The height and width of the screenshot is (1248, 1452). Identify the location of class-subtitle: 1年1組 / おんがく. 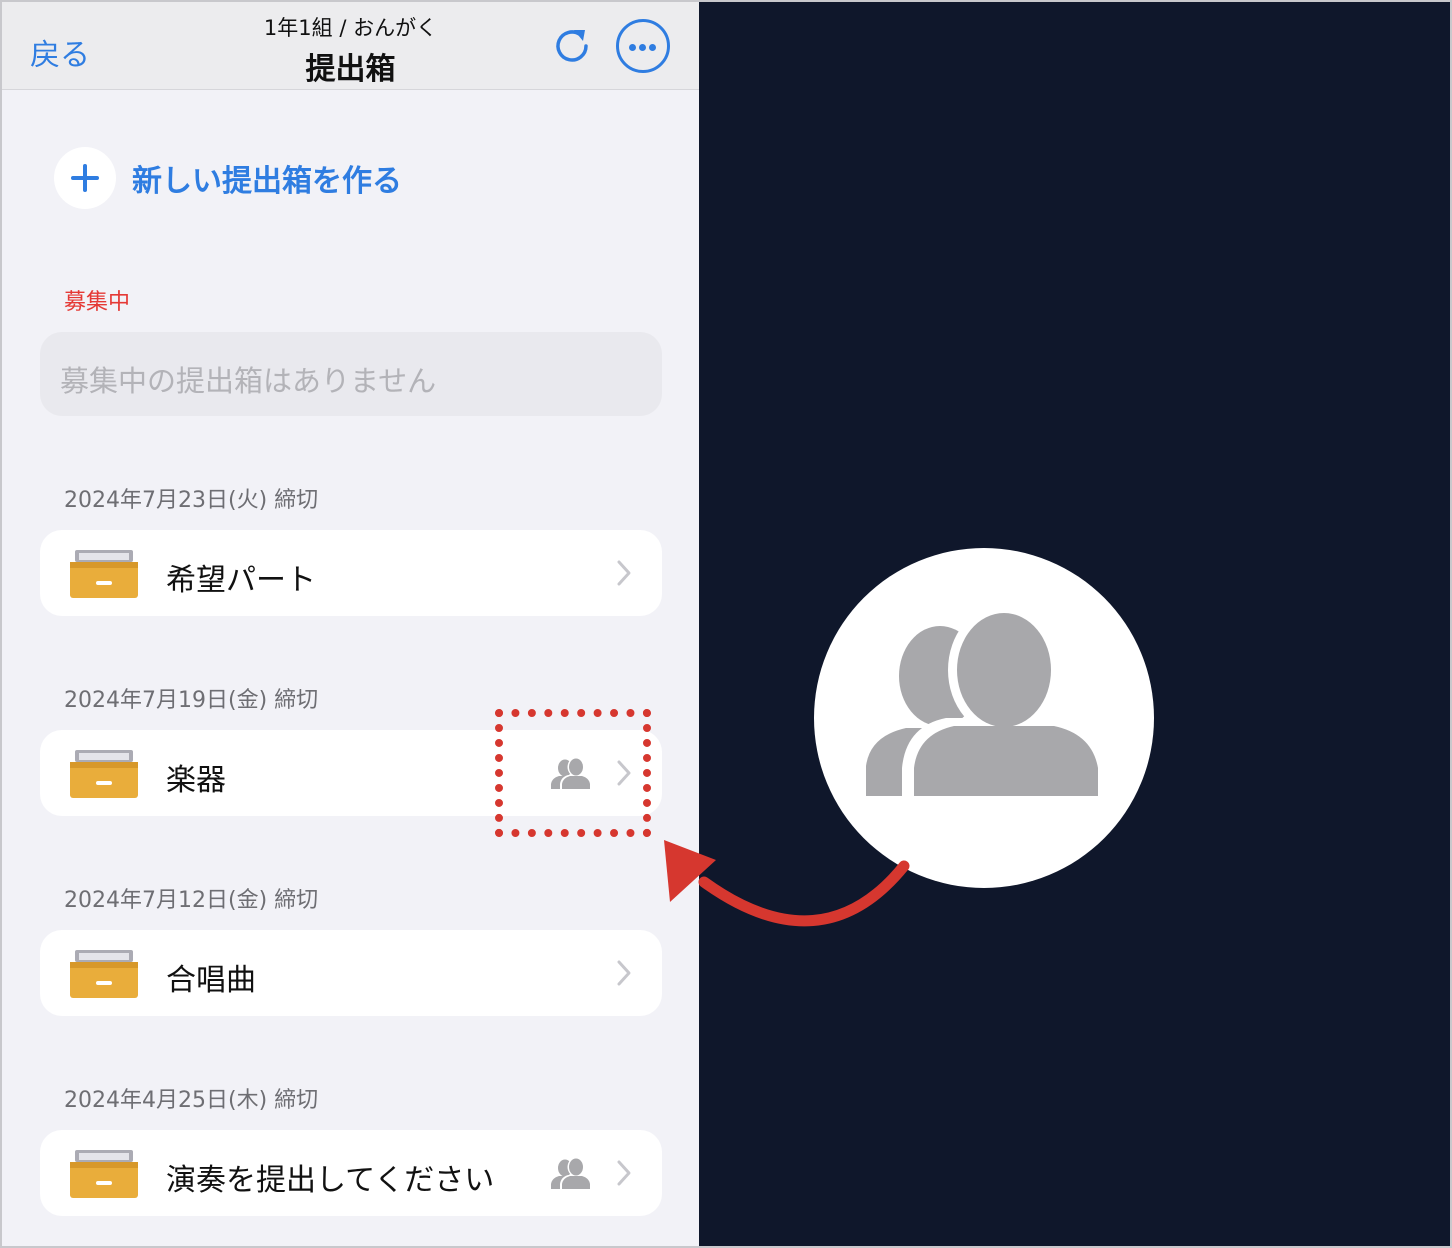
(350, 28).